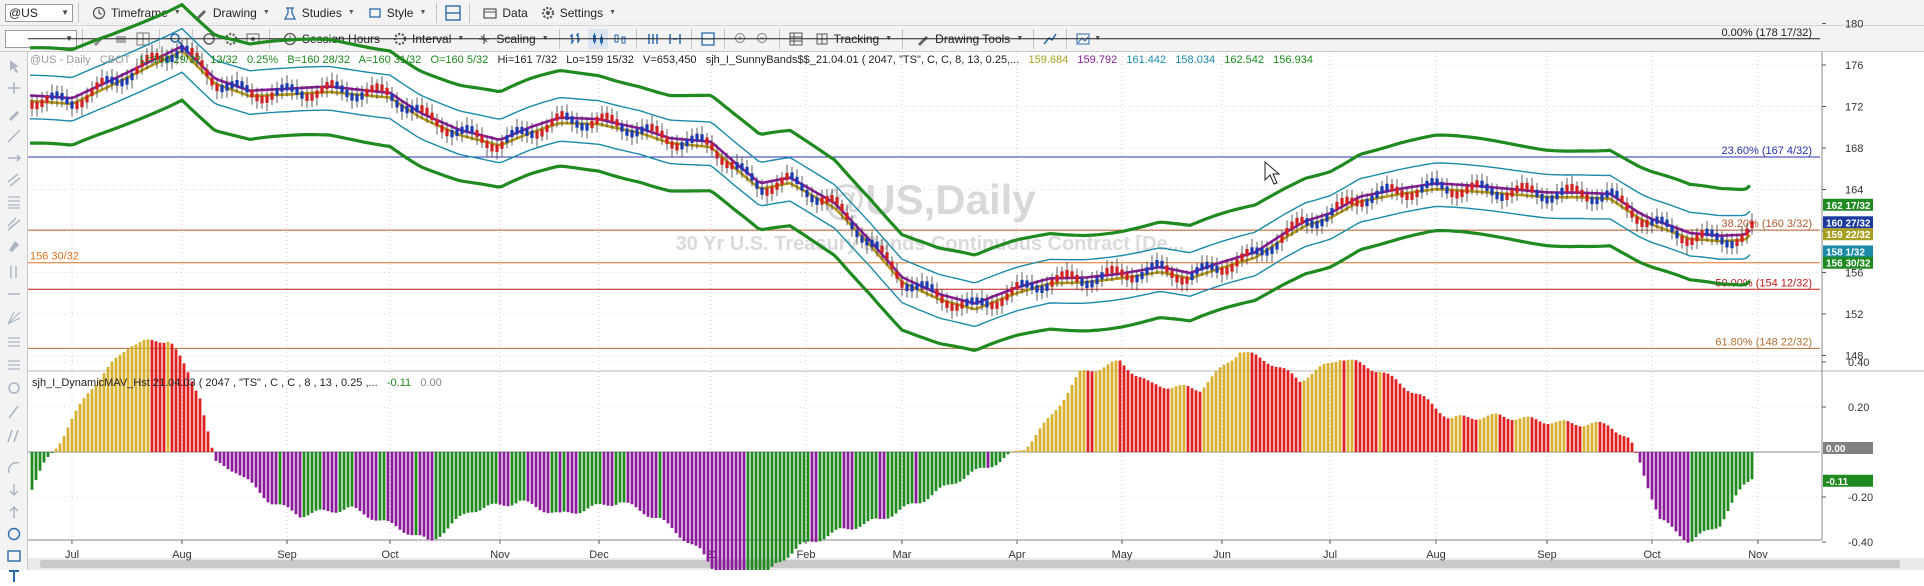 The height and width of the screenshot is (586, 1924). I want to click on time-axis-label: Oct, so click(389, 555).